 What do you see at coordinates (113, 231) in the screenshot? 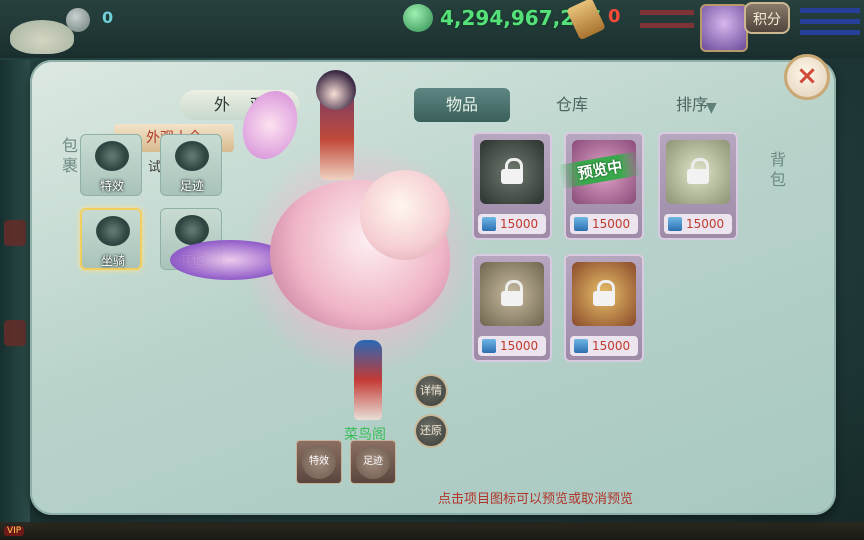
I see `horse-icon` at bounding box center [113, 231].